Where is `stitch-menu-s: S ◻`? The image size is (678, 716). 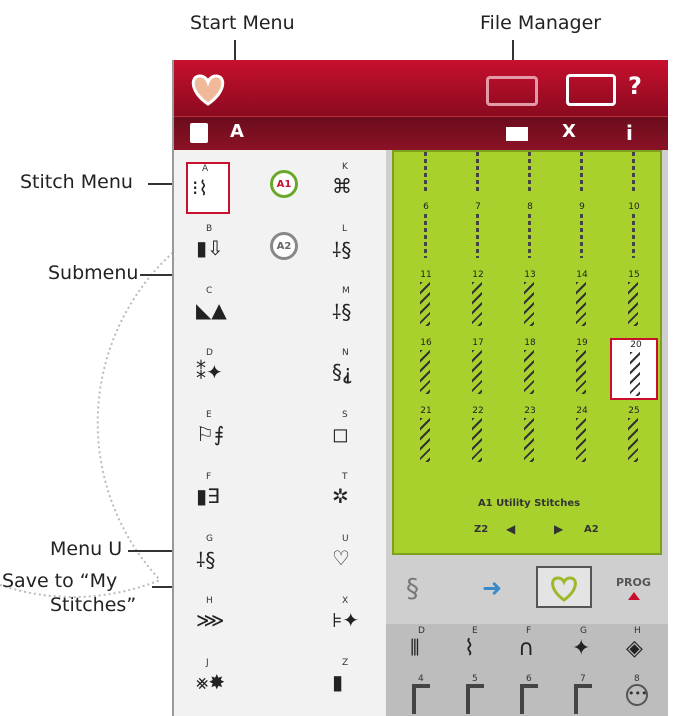 stitch-menu-s: S ◻ is located at coordinates (348, 434).